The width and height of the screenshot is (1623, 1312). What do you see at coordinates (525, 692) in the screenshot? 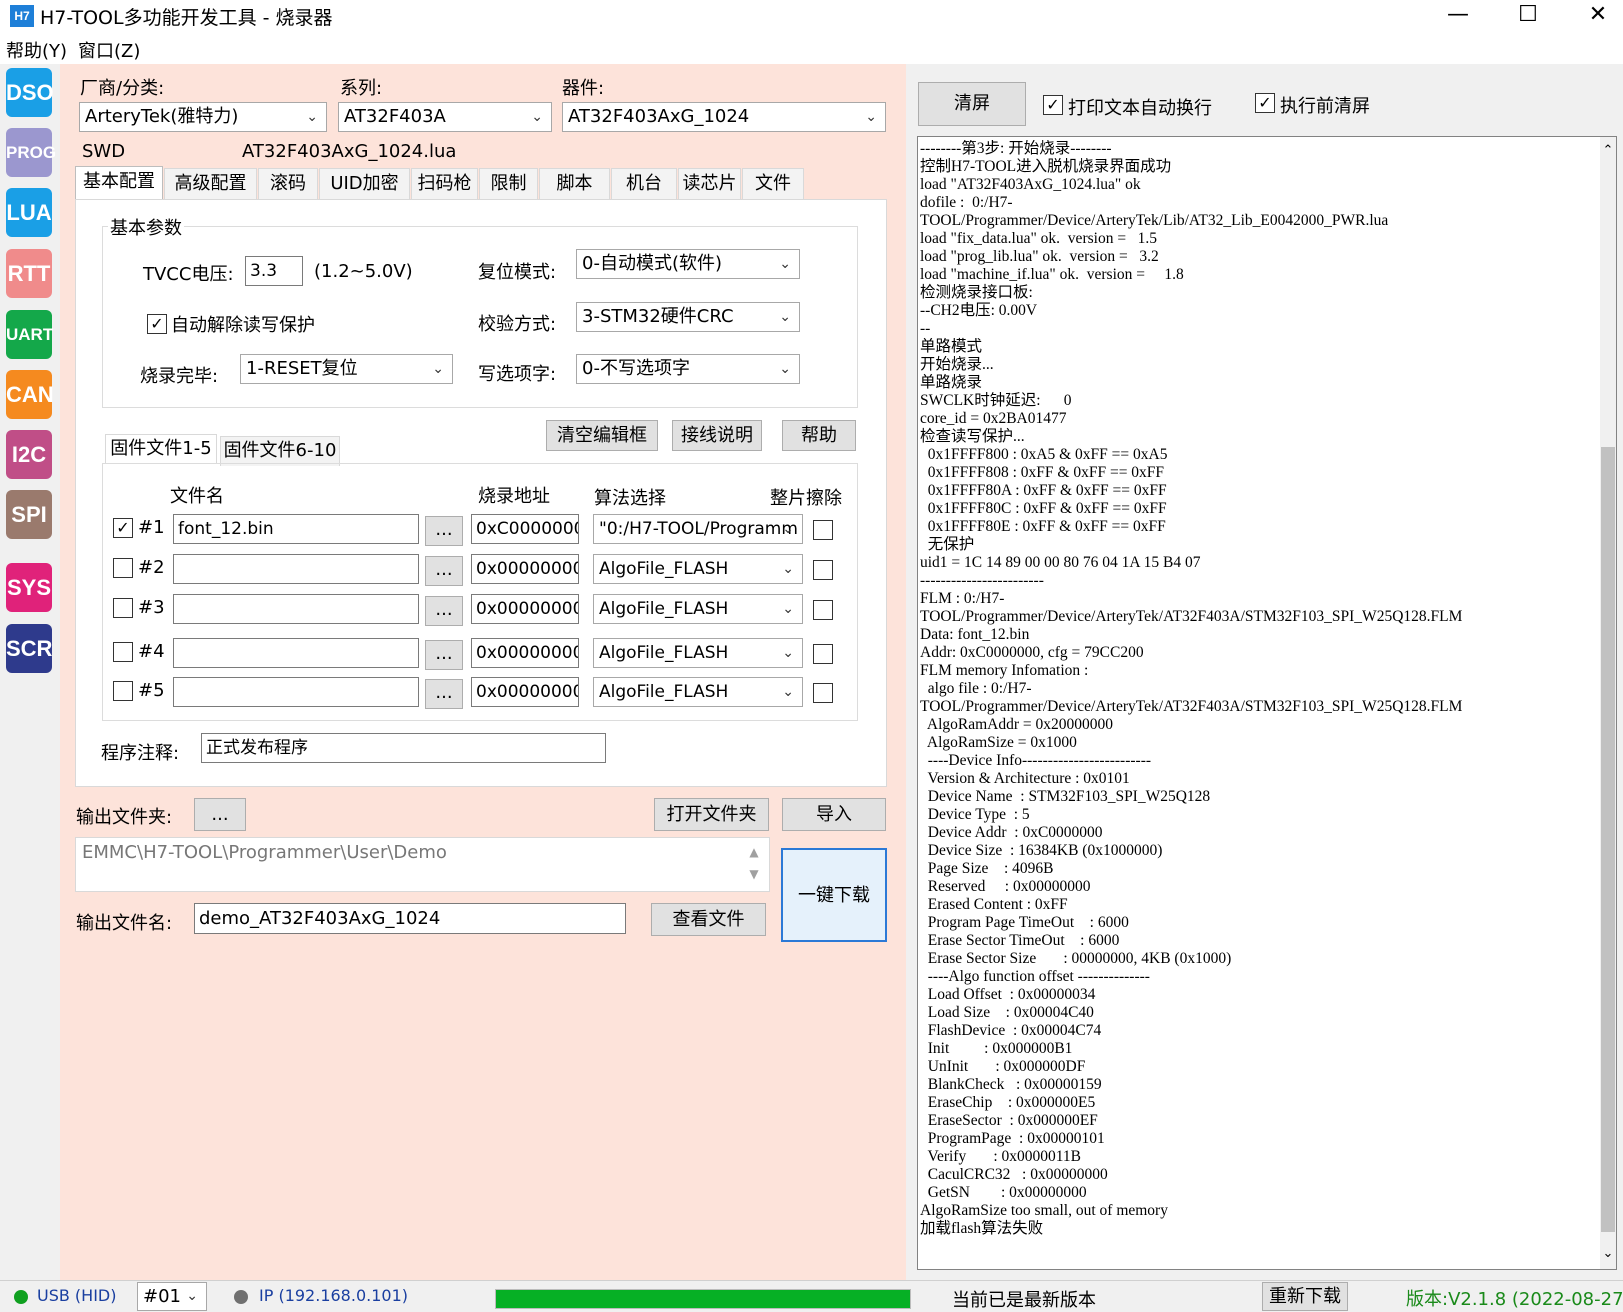
I see `fw-row-5-address-input: 0x00000000` at bounding box center [525, 692].